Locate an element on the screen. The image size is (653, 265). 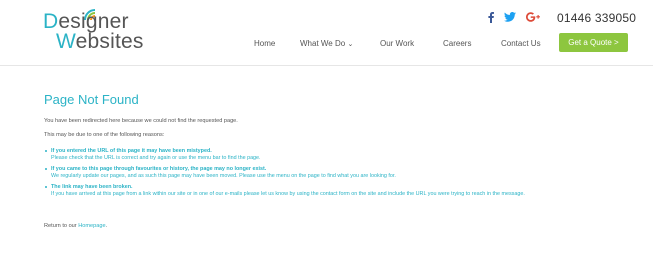
nav-item-careers: Careers is located at coordinates (457, 44).